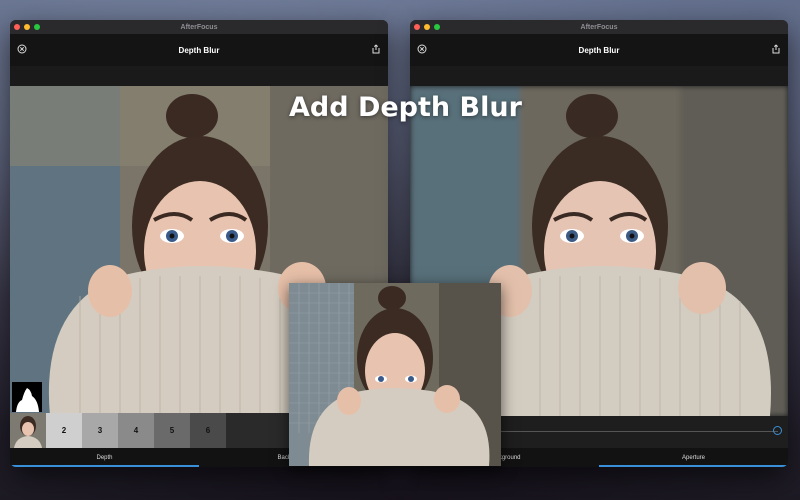 This screenshot has width=800, height=500. What do you see at coordinates (405, 107) in the screenshot?
I see `promo-headline: Add Depth Blur` at bounding box center [405, 107].